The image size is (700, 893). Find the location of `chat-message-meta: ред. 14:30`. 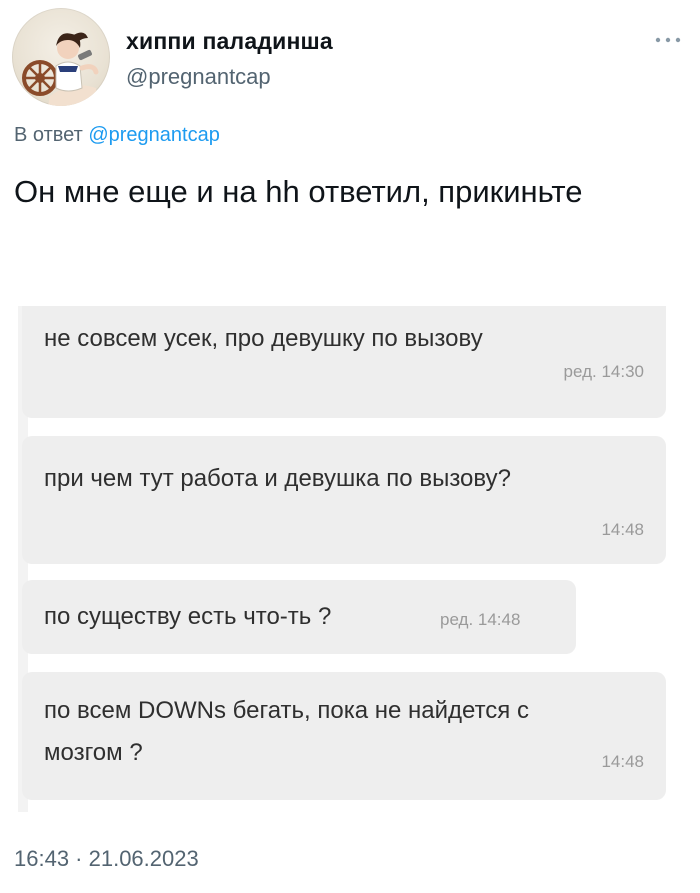

chat-message-meta: ред. 14:30 is located at coordinates (603, 371).